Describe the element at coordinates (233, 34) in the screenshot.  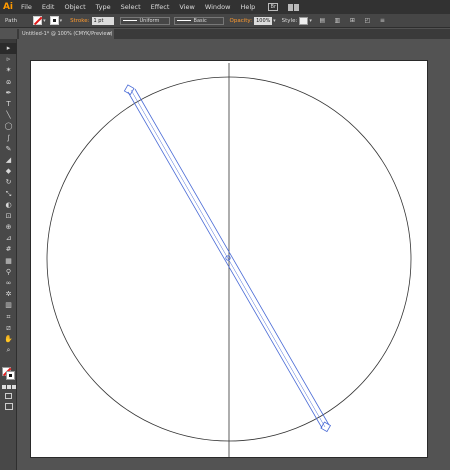
I see `document-tab-bar: Untitled-1* @ 100% (CMYK/Preview) ×` at that location.